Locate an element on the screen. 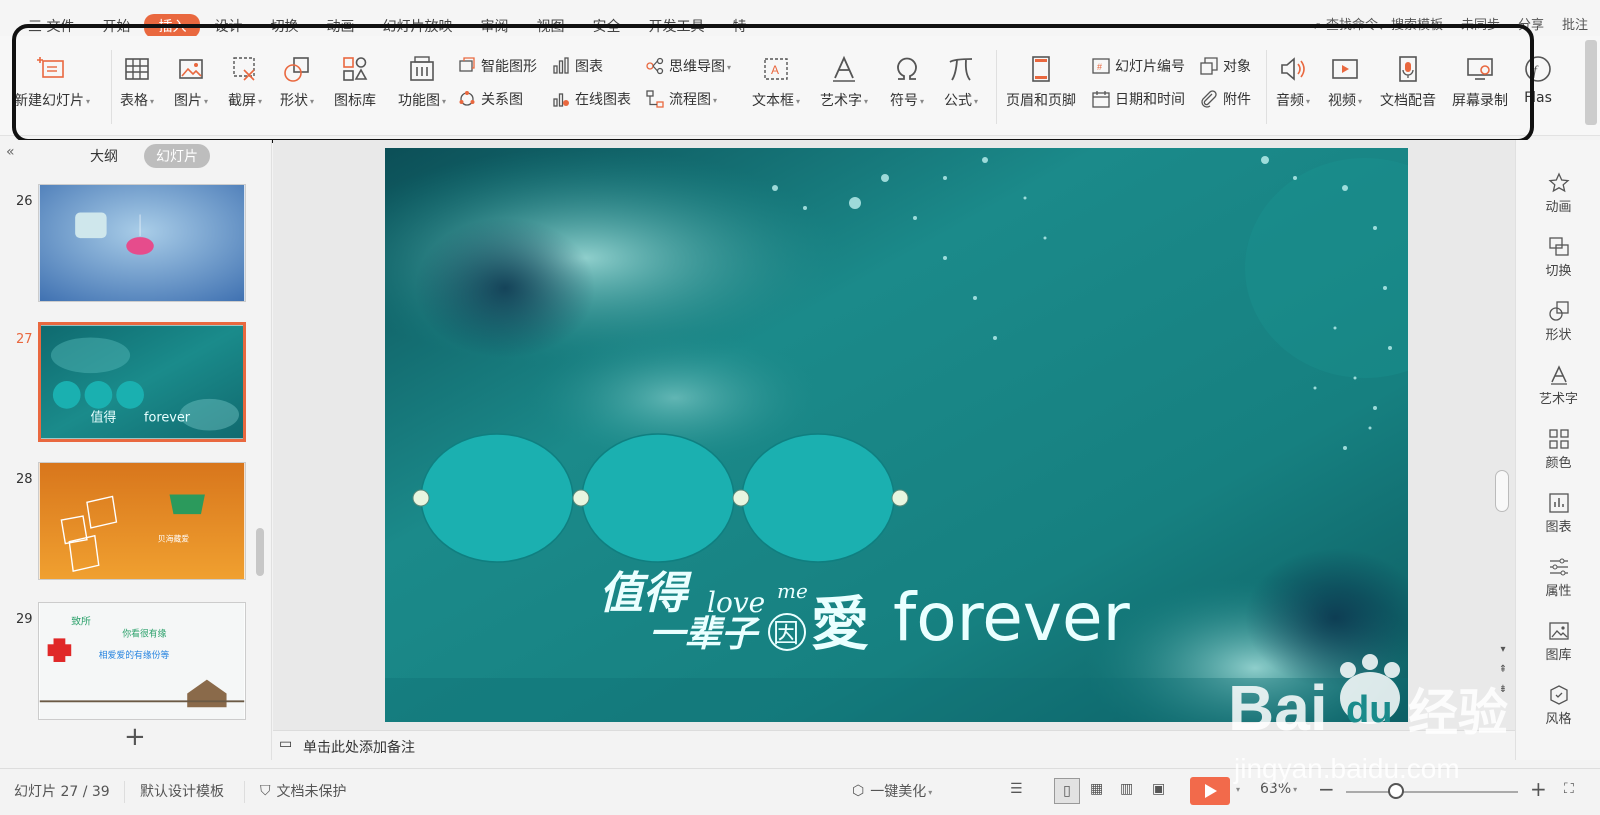 The height and width of the screenshot is (815, 1600). object-button: 对象 is located at coordinates (1225, 66).